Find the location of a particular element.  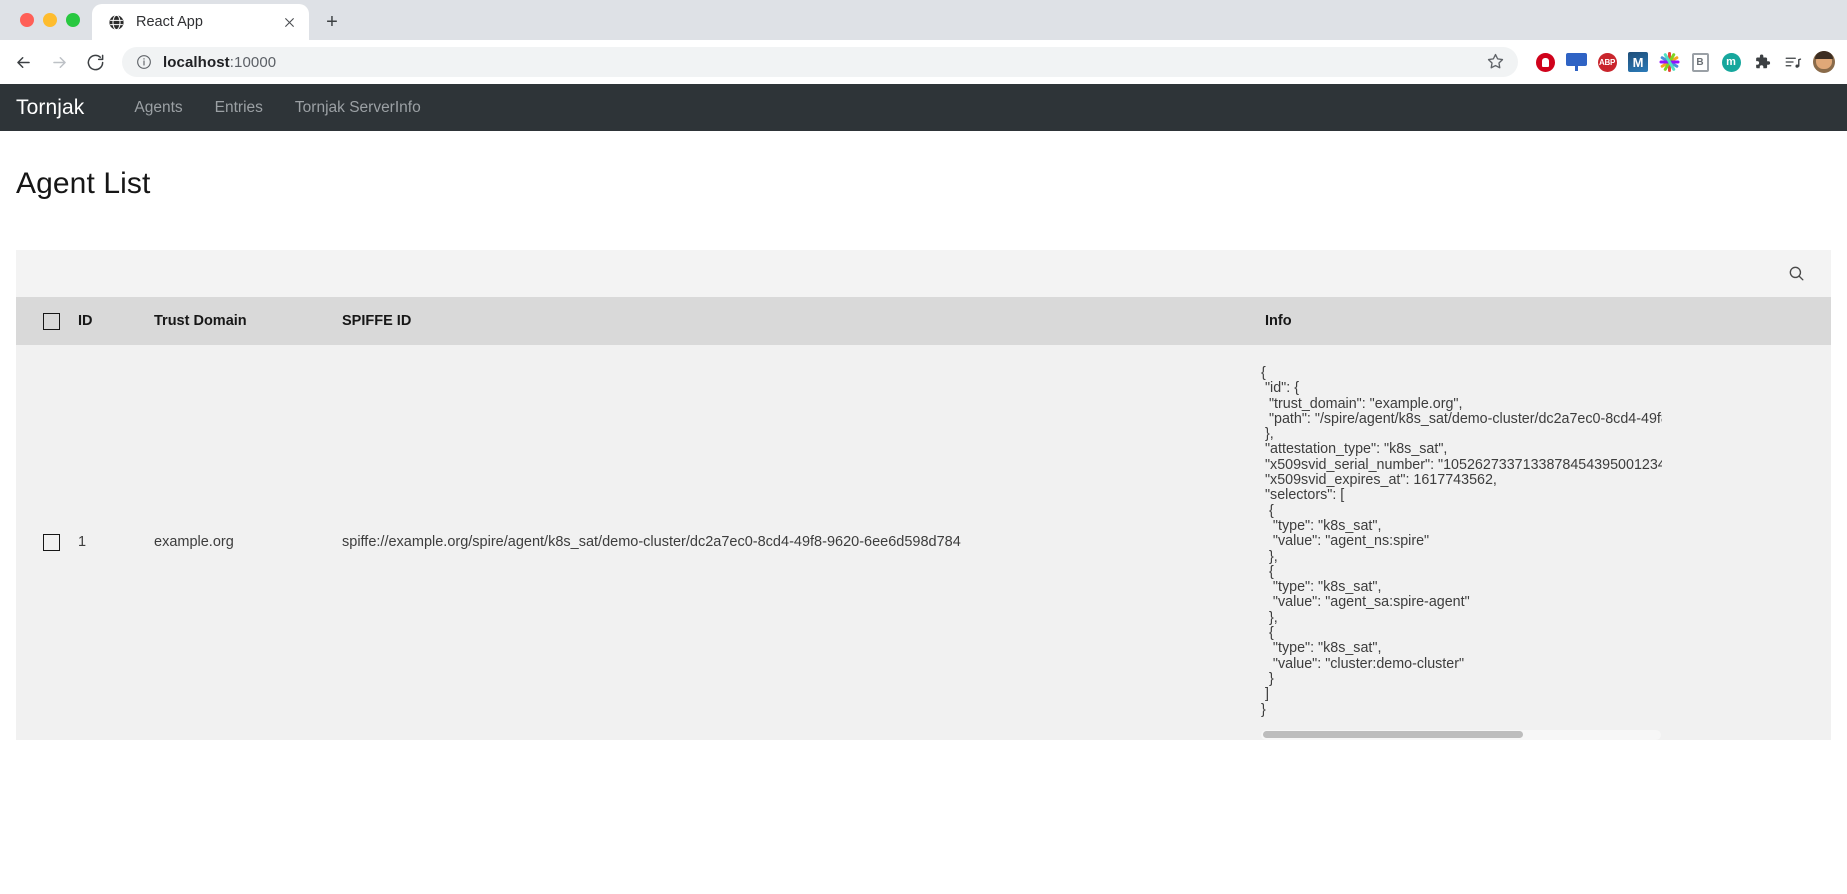

matomo-label: m is located at coordinates (1731, 62).